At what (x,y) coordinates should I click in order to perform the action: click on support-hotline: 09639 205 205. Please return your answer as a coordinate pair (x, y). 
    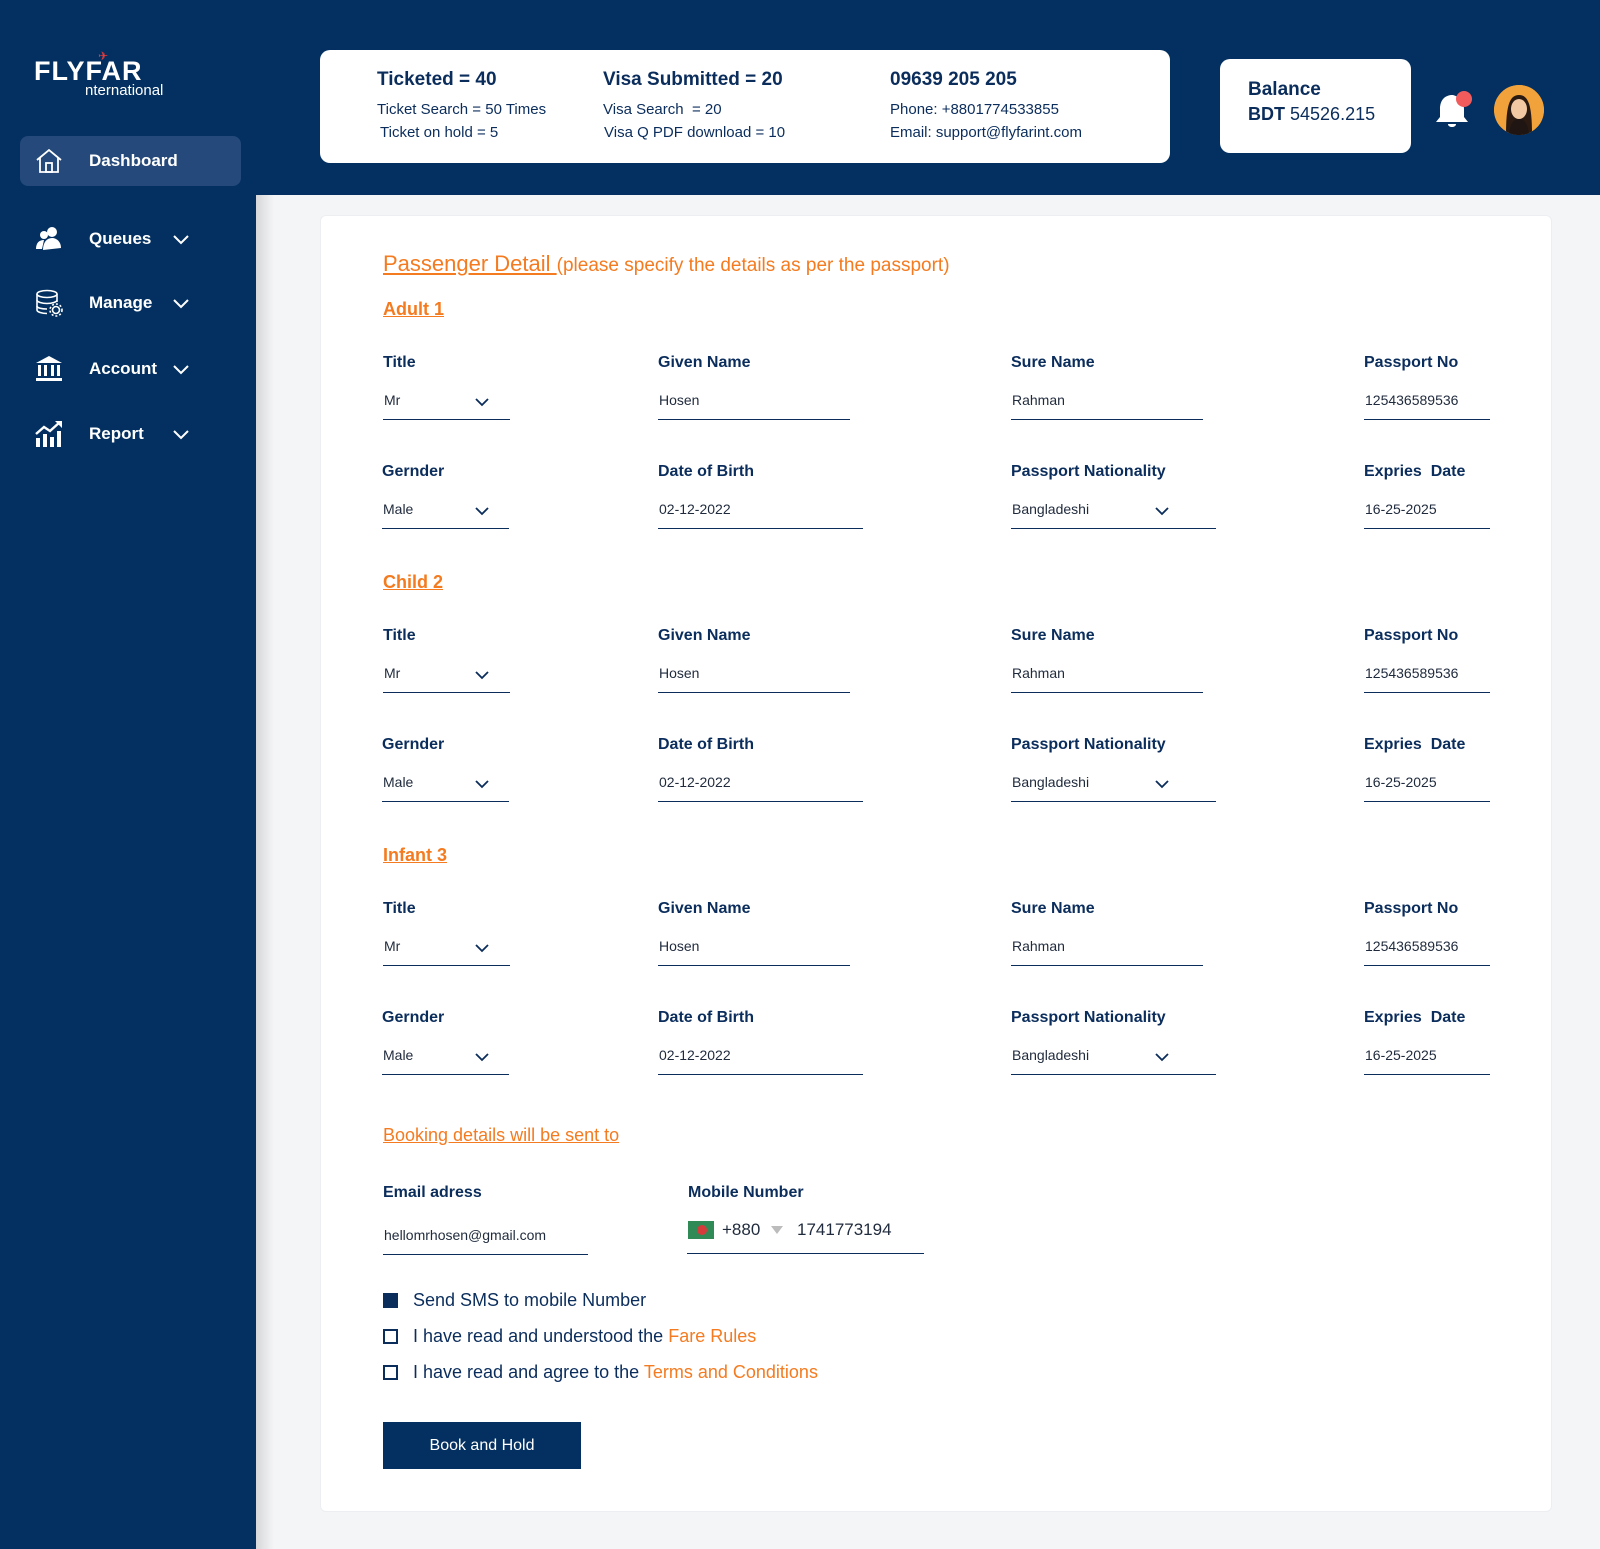
    Looking at the image, I should click on (953, 80).